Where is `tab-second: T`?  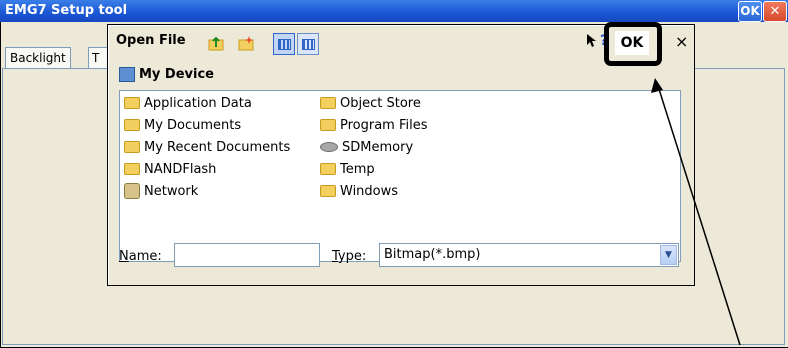
tab-second: T is located at coordinates (98, 57).